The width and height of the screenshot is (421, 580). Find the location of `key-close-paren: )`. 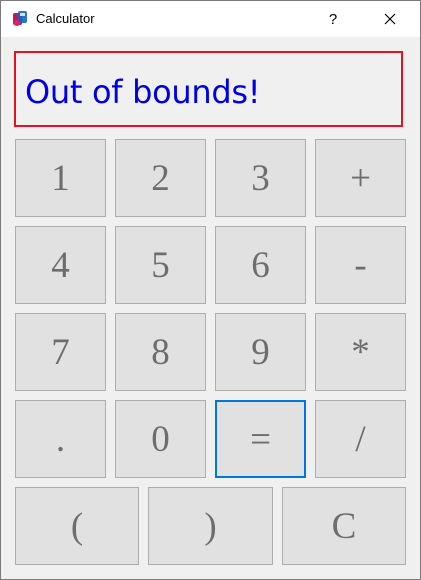

key-close-paren: ) is located at coordinates (210, 526).